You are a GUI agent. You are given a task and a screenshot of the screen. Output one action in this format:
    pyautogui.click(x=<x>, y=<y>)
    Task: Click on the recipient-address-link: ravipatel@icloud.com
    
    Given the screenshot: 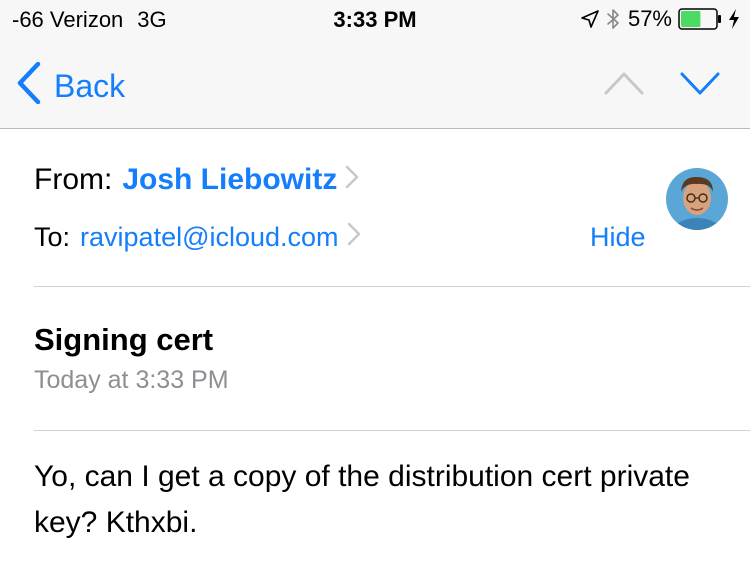 What is the action you would take?
    pyautogui.click(x=209, y=237)
    